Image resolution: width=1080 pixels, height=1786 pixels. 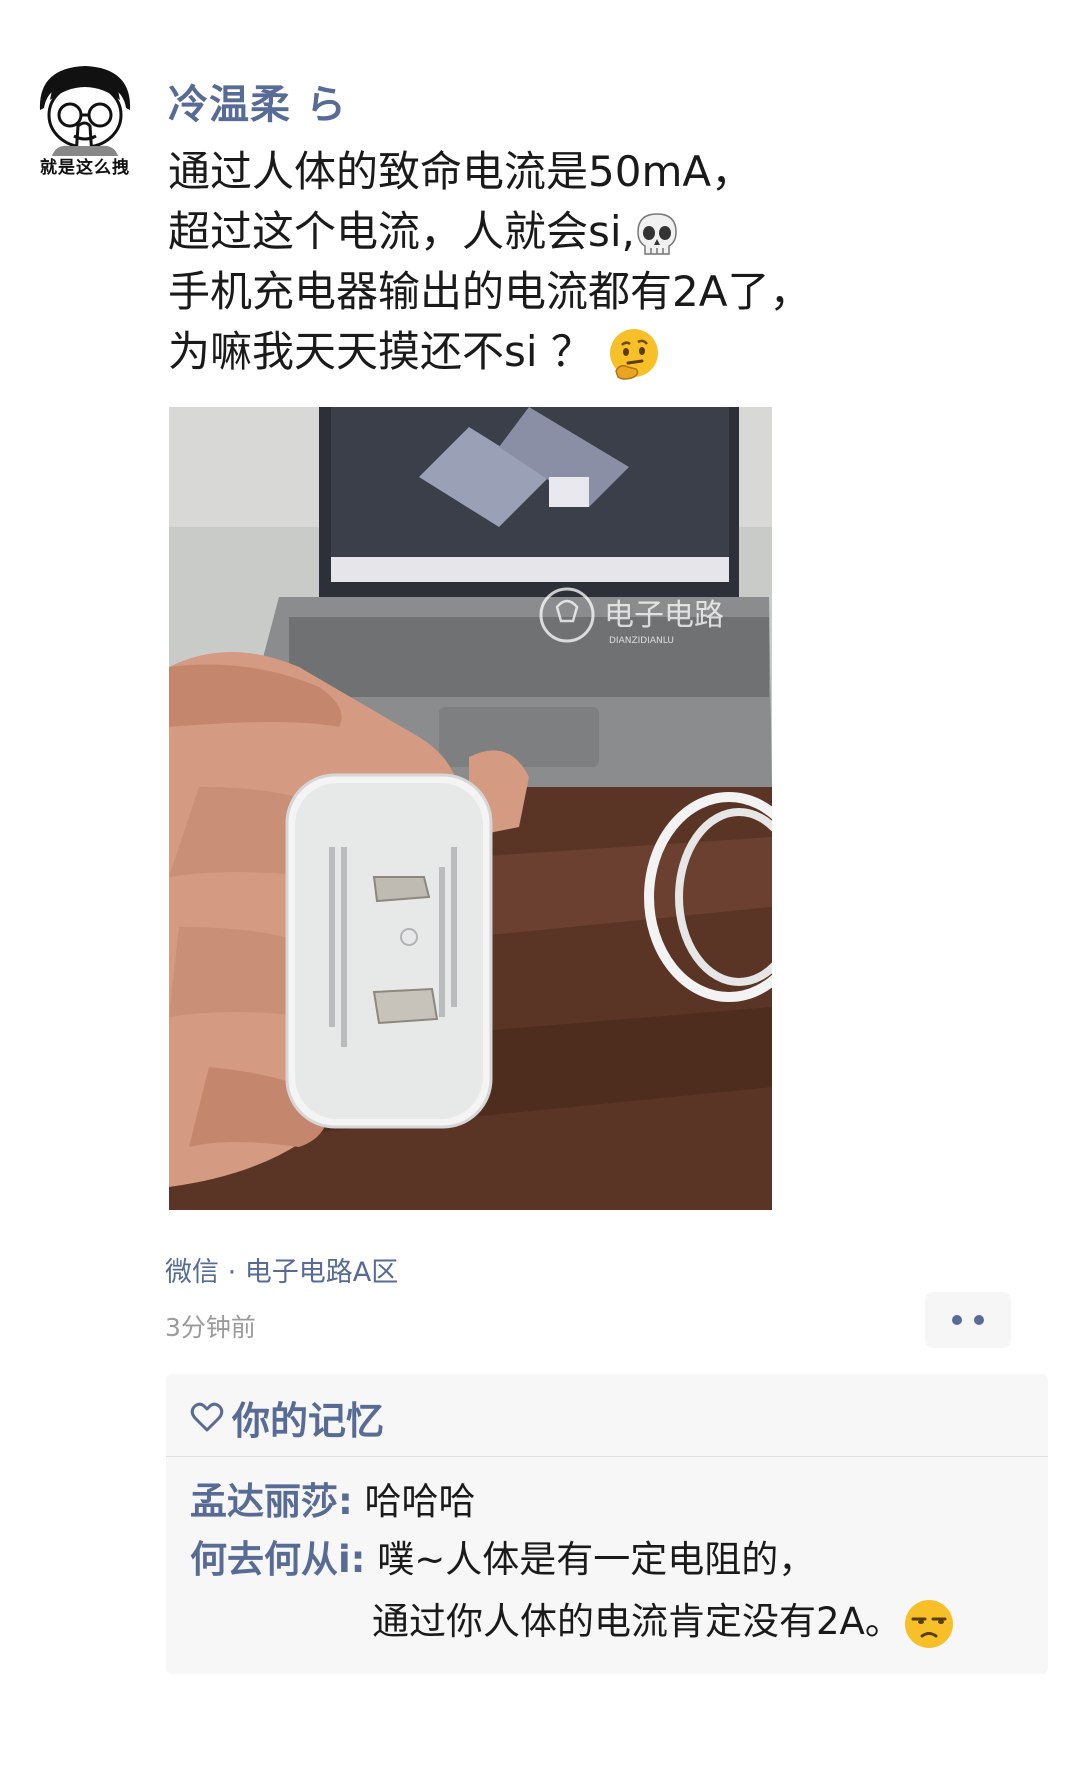 What do you see at coordinates (637, 1621) in the screenshot?
I see `comment-text: 通过你人体的电流肯定没有2A。` at bounding box center [637, 1621].